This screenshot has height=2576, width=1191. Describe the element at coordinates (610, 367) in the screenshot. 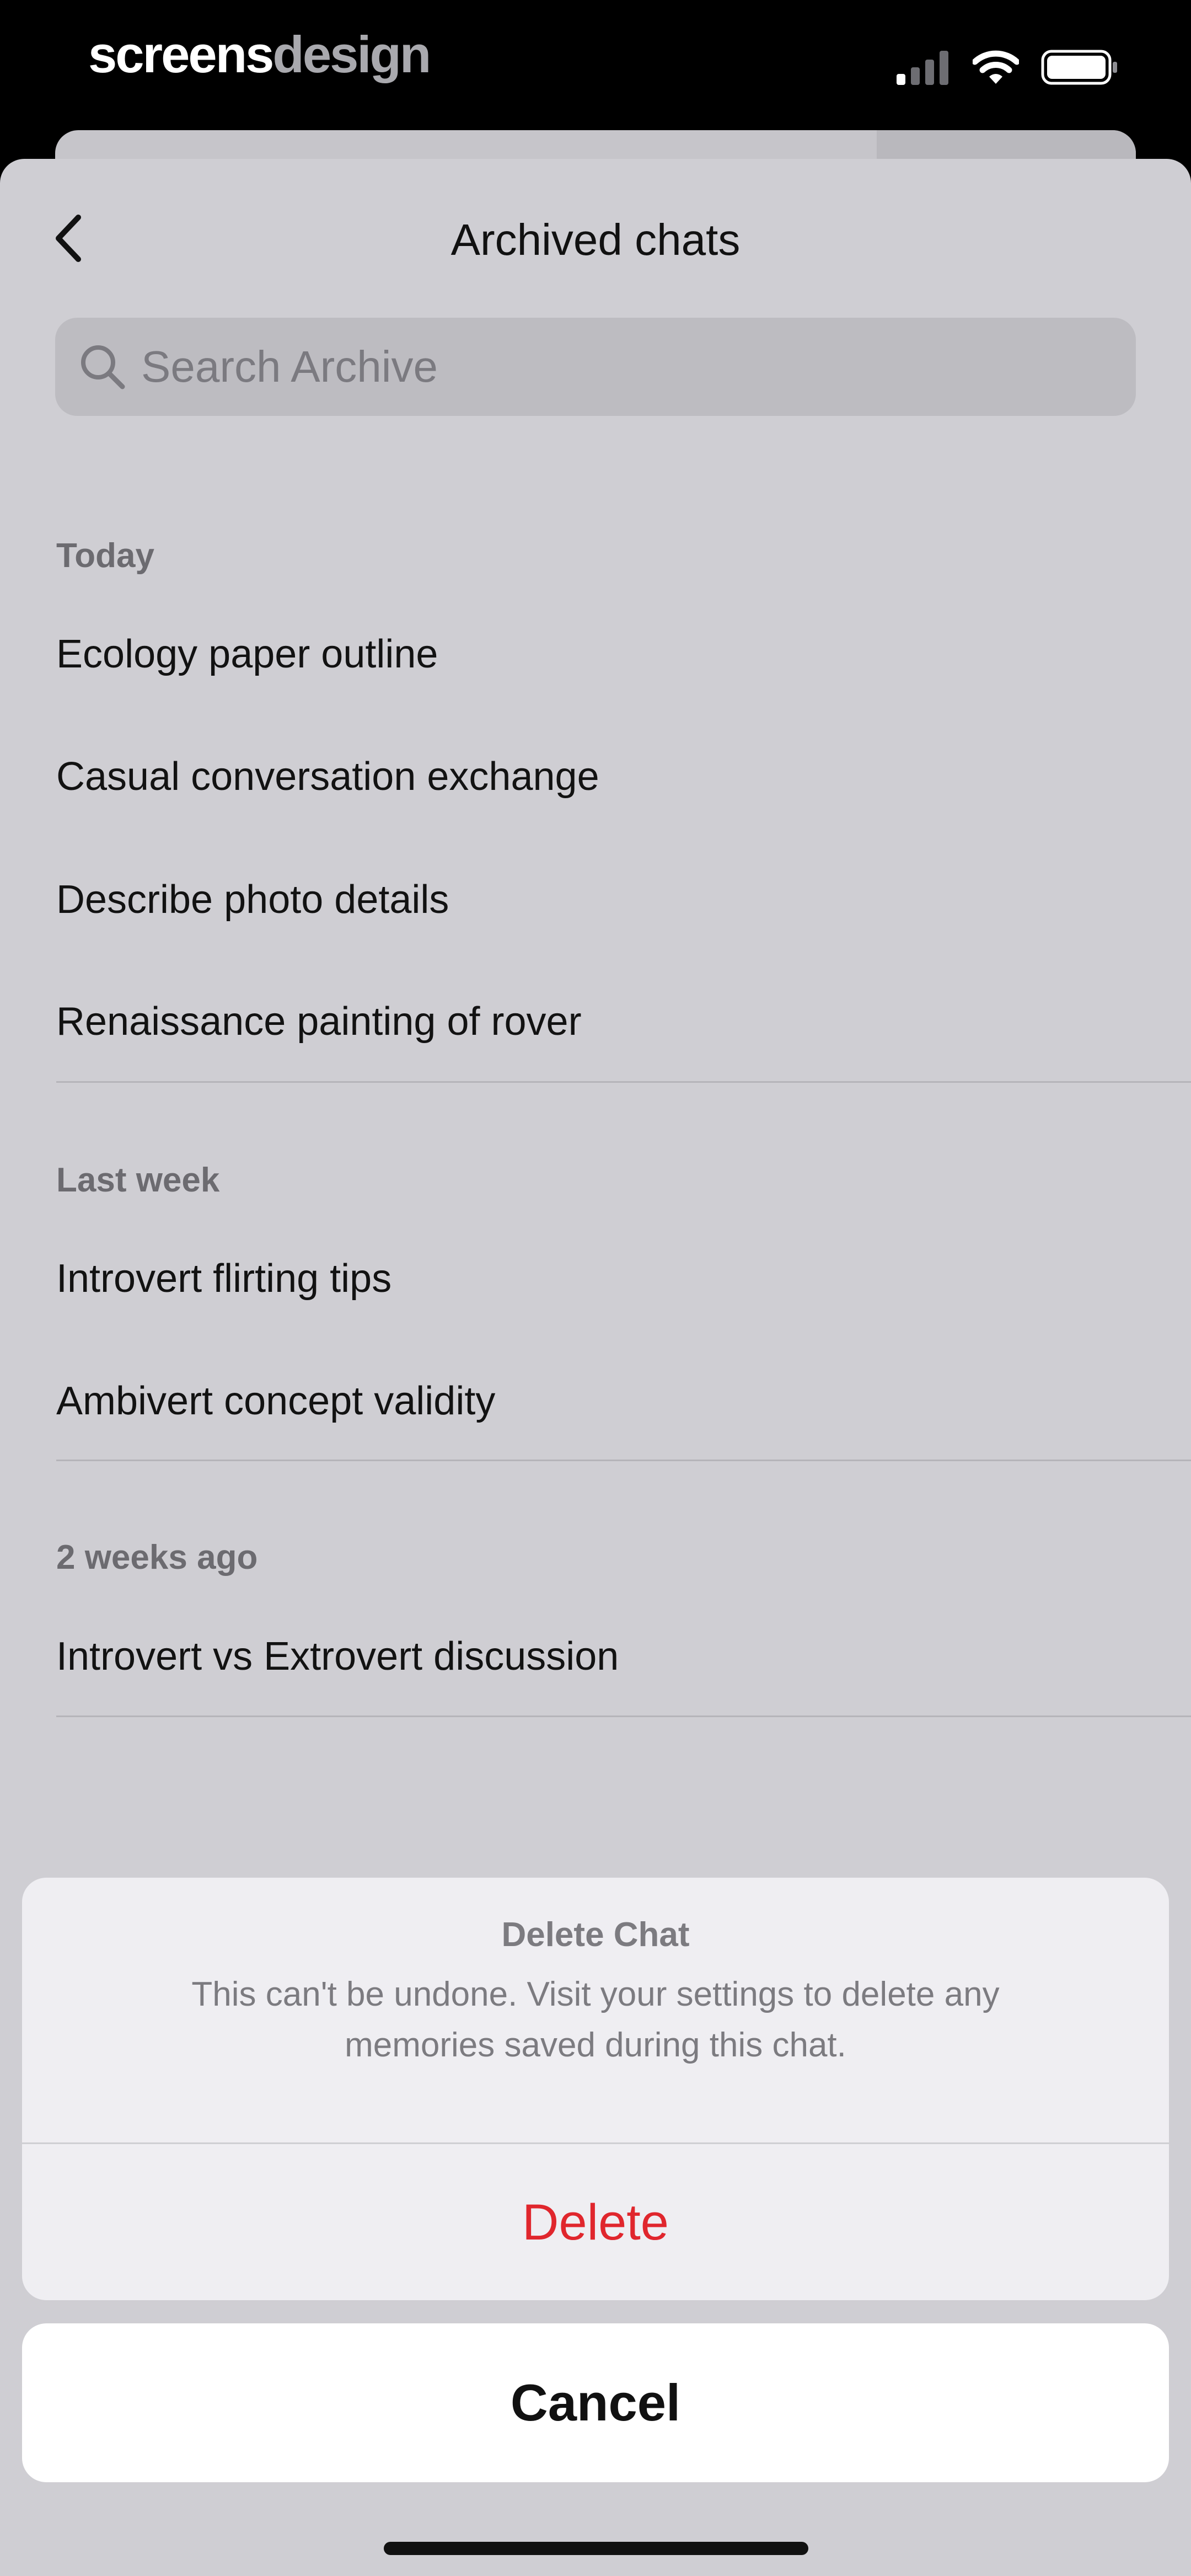

I see `search-input` at that location.